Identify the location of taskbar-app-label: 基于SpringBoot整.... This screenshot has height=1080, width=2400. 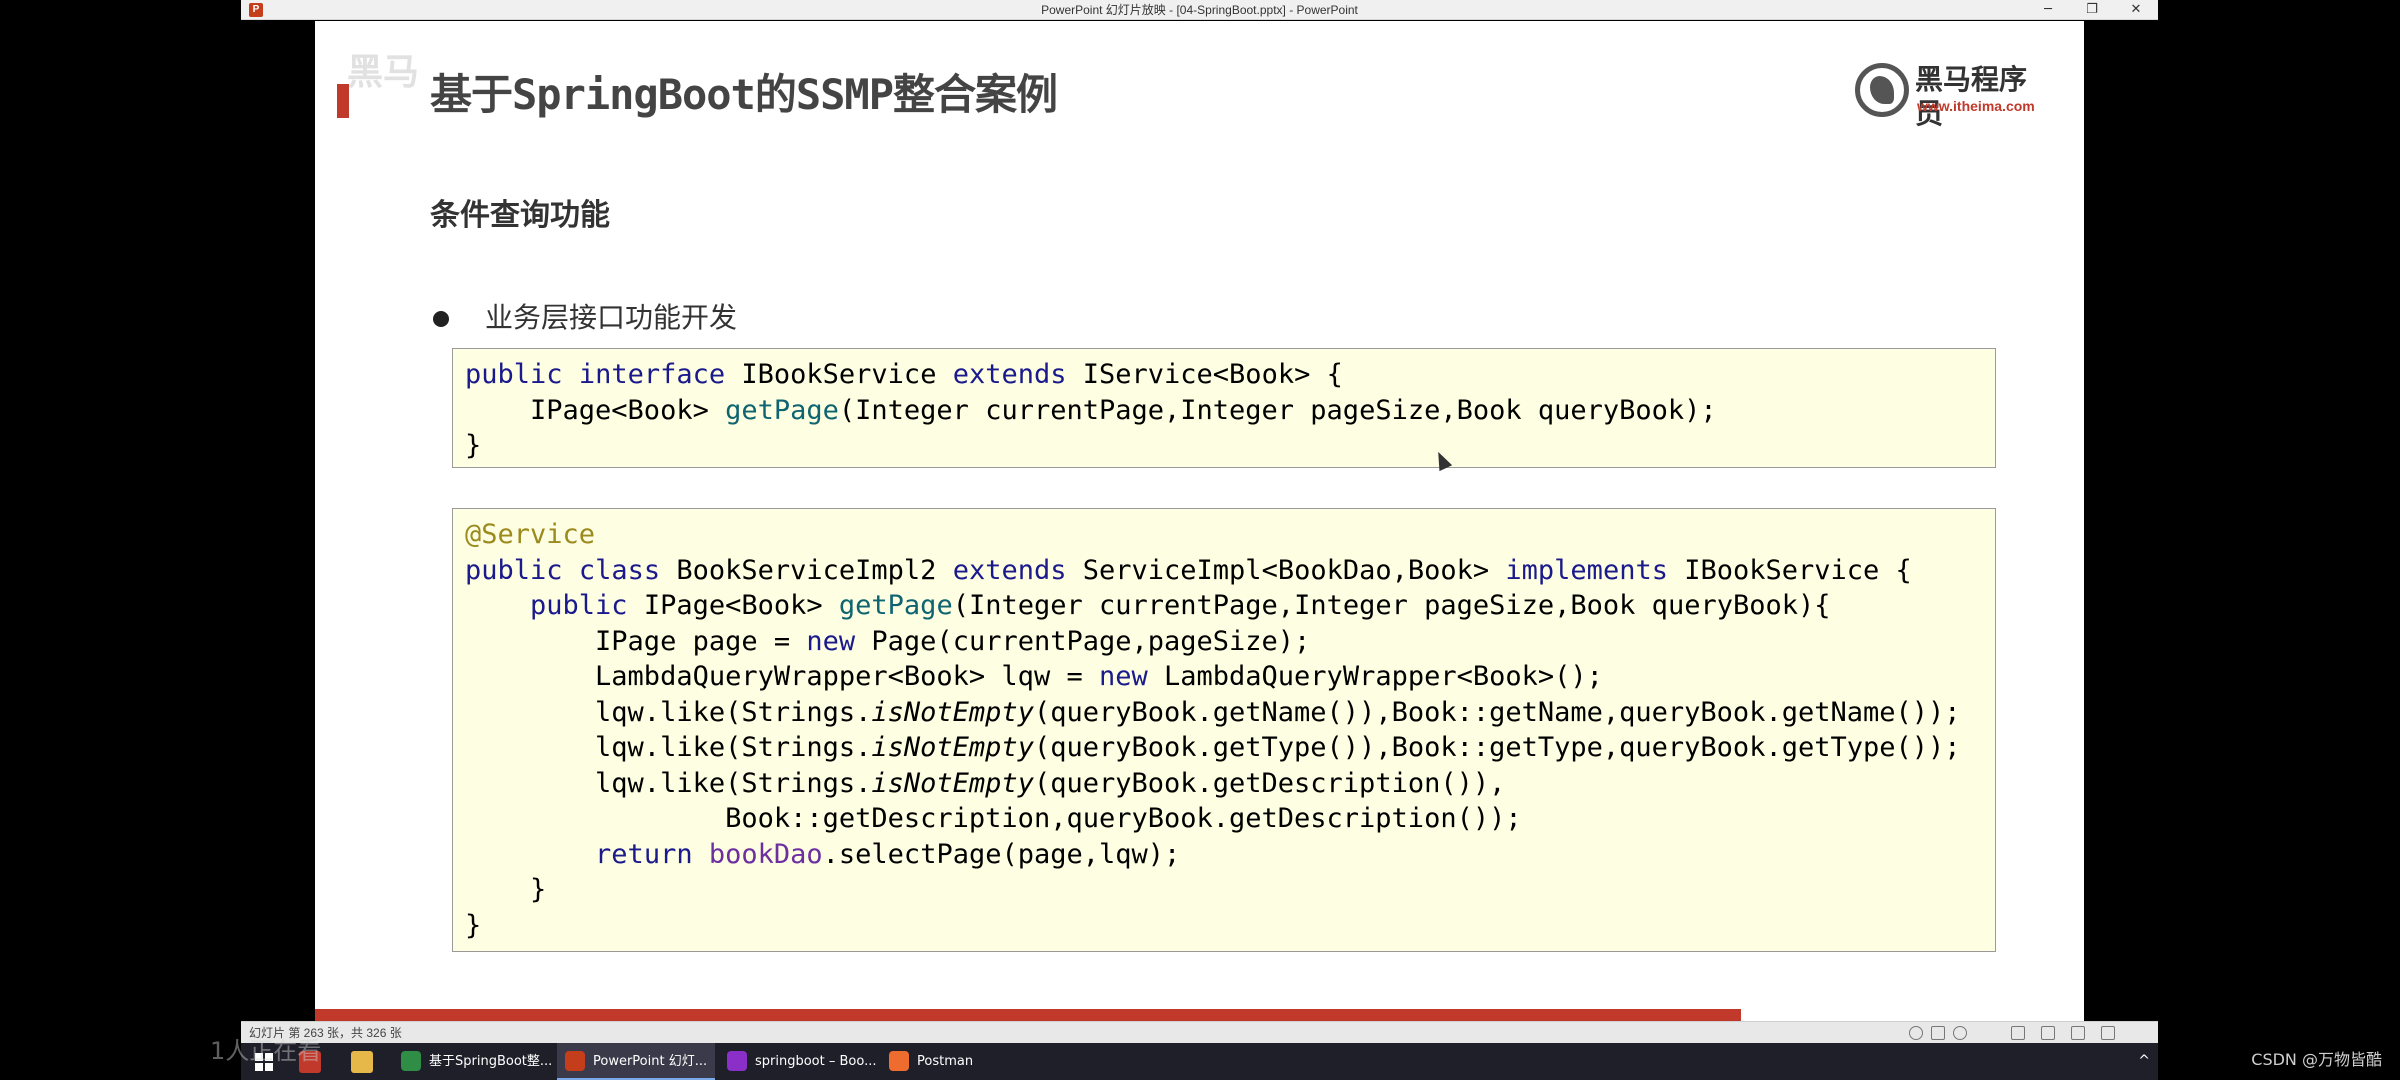
(490, 1061).